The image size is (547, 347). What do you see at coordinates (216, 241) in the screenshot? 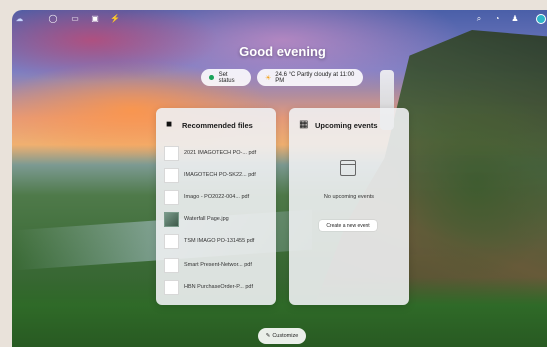
I see `file-item: TSM IMAGO PO-131455 pdf` at bounding box center [216, 241].